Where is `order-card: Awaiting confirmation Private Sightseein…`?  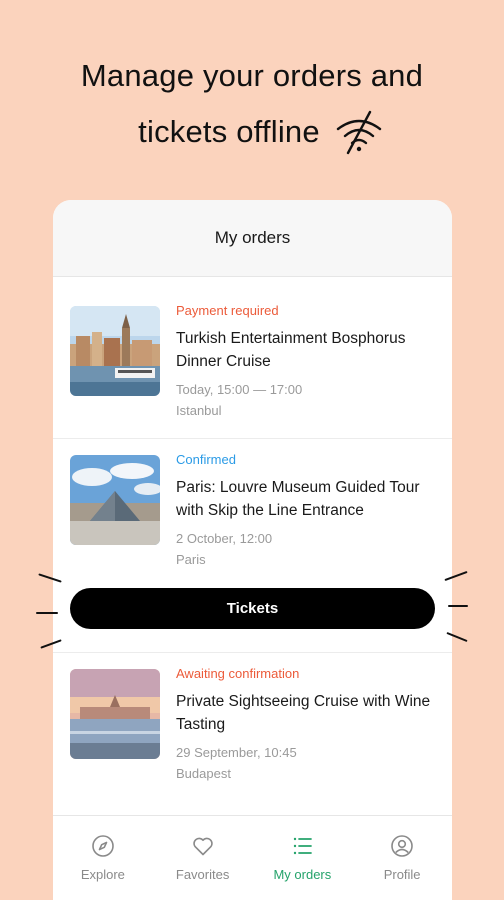
order-card: Awaiting confirmation Private Sightseein… is located at coordinates (252, 725).